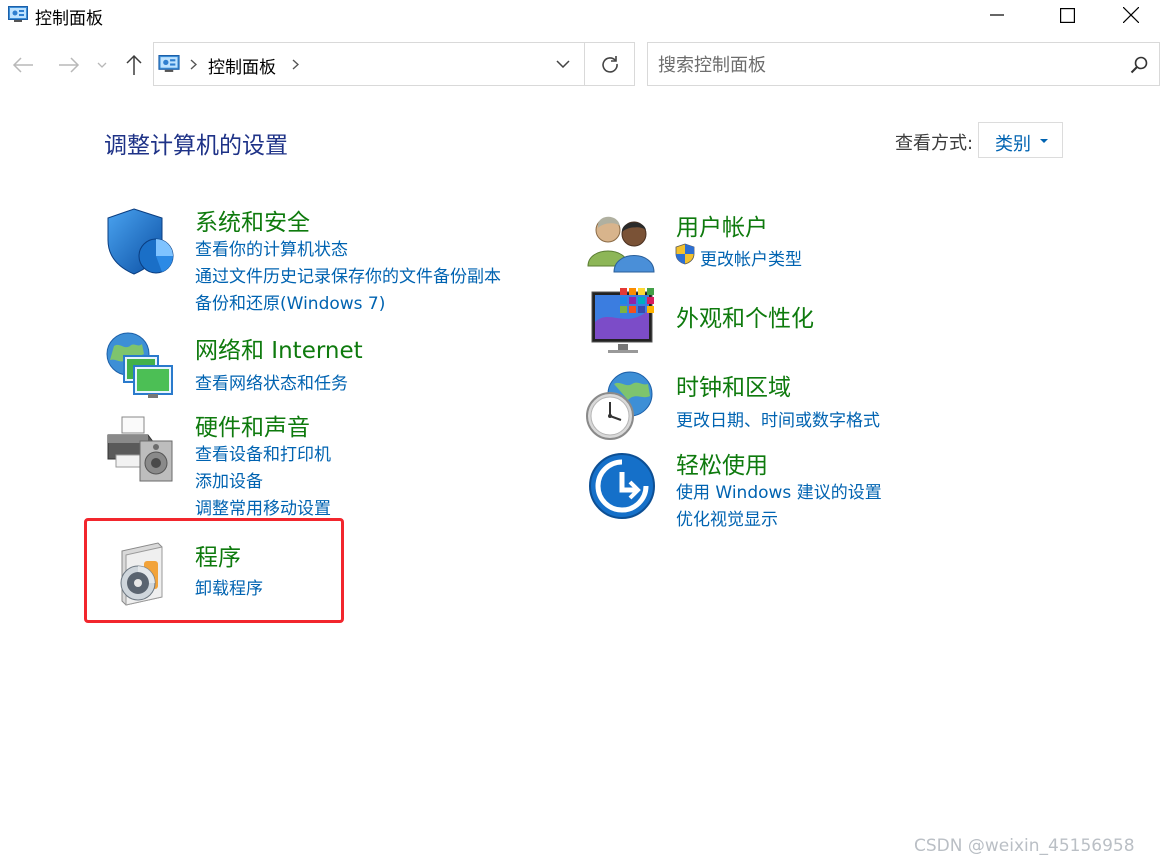 This screenshot has height=867, width=1160. Describe the element at coordinates (934, 143) in the screenshot. I see `view-by-label: 查看方式:` at that location.